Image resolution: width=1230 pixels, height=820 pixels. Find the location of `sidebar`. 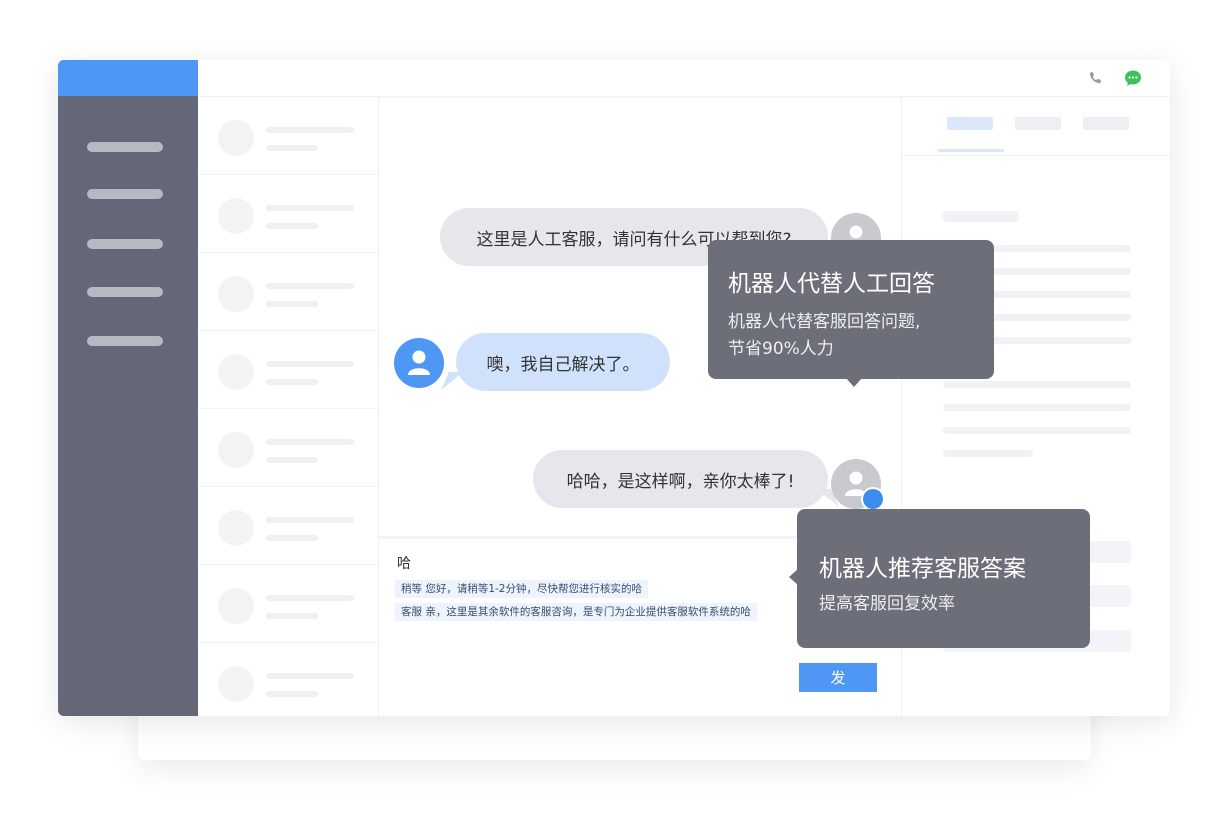

sidebar is located at coordinates (128, 388).